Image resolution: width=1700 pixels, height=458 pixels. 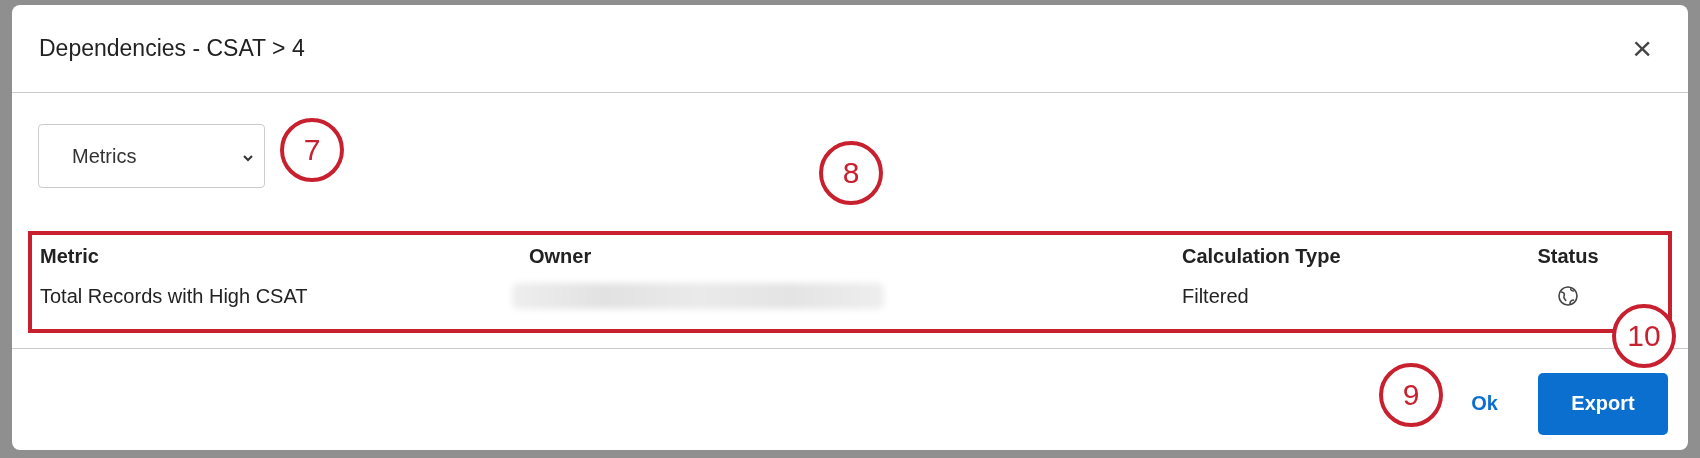 What do you see at coordinates (174, 296) in the screenshot?
I see `table-cell-text: Total Records with High CSAT` at bounding box center [174, 296].